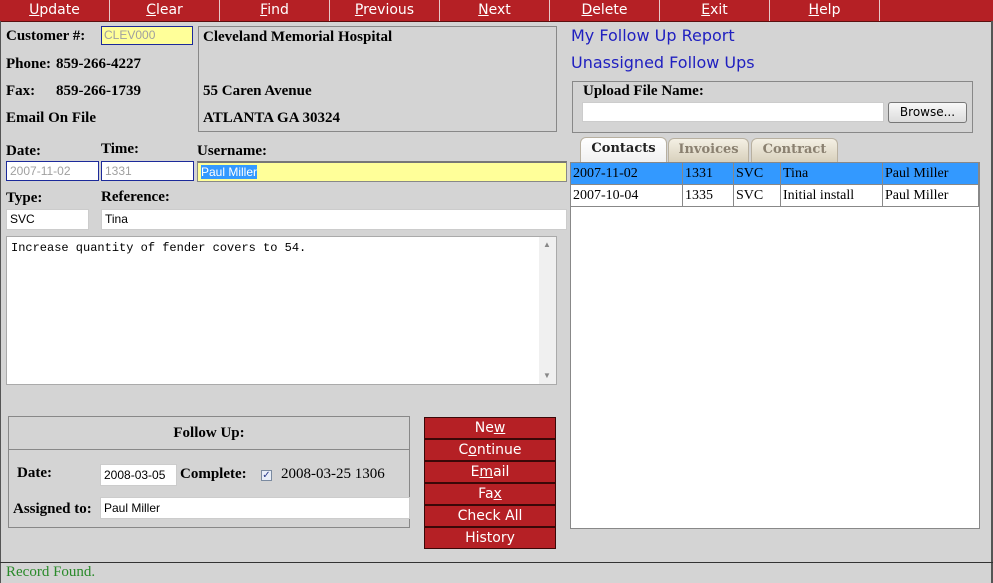 Image resolution: width=993 pixels, height=583 pixels. I want to click on menu-exit-label: xit, so click(719, 10).